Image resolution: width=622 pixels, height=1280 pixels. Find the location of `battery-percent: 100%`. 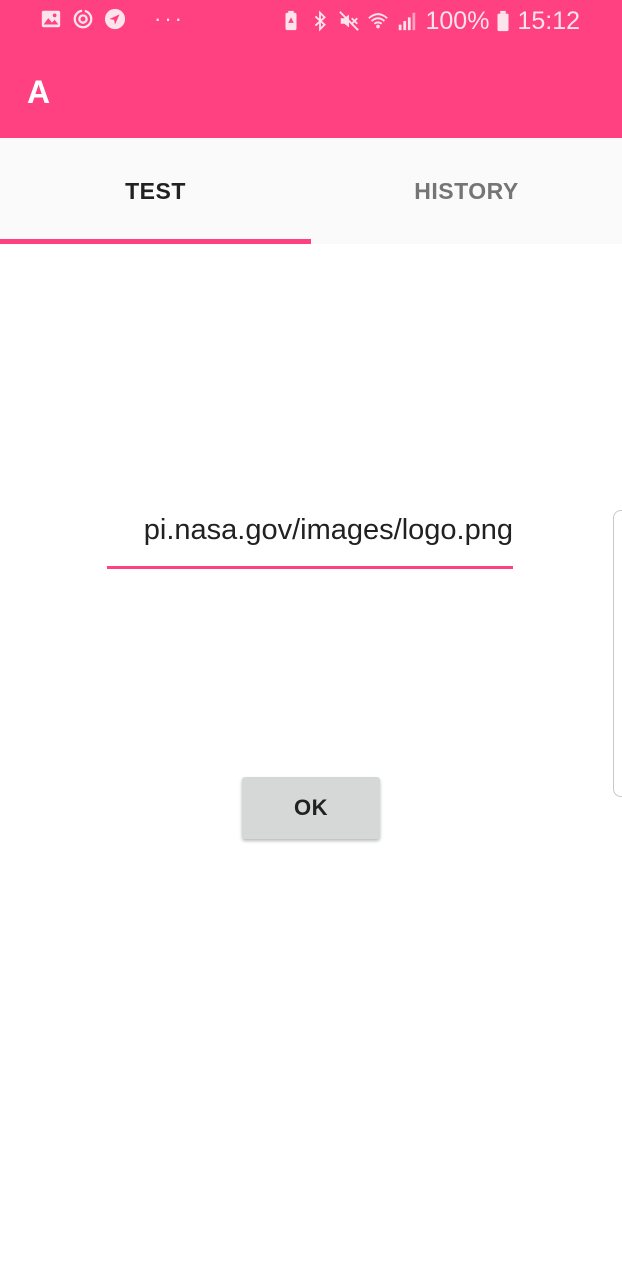

battery-percent: 100% is located at coordinates (457, 21).